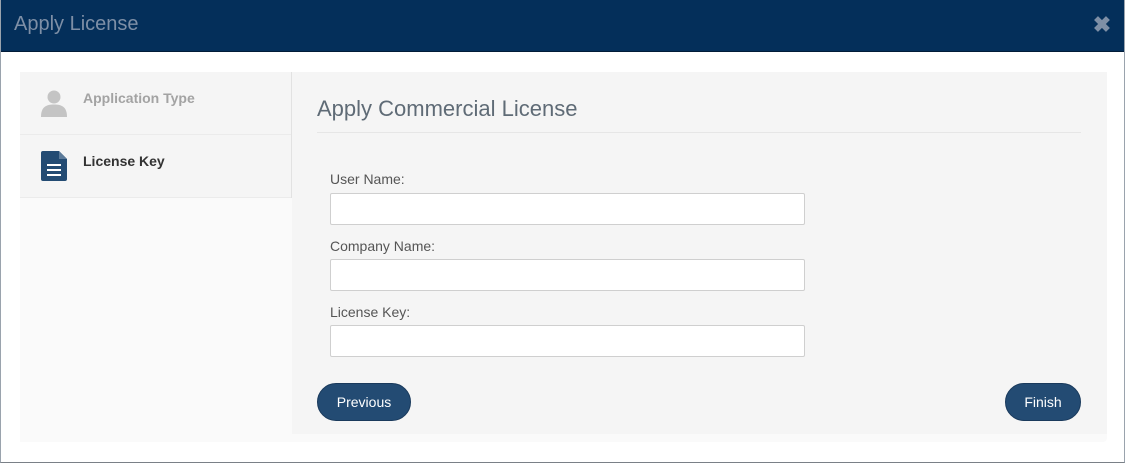 Image resolution: width=1125 pixels, height=463 pixels. Describe the element at coordinates (370, 312) in the screenshot. I see `license-key-label: License Key:` at that location.